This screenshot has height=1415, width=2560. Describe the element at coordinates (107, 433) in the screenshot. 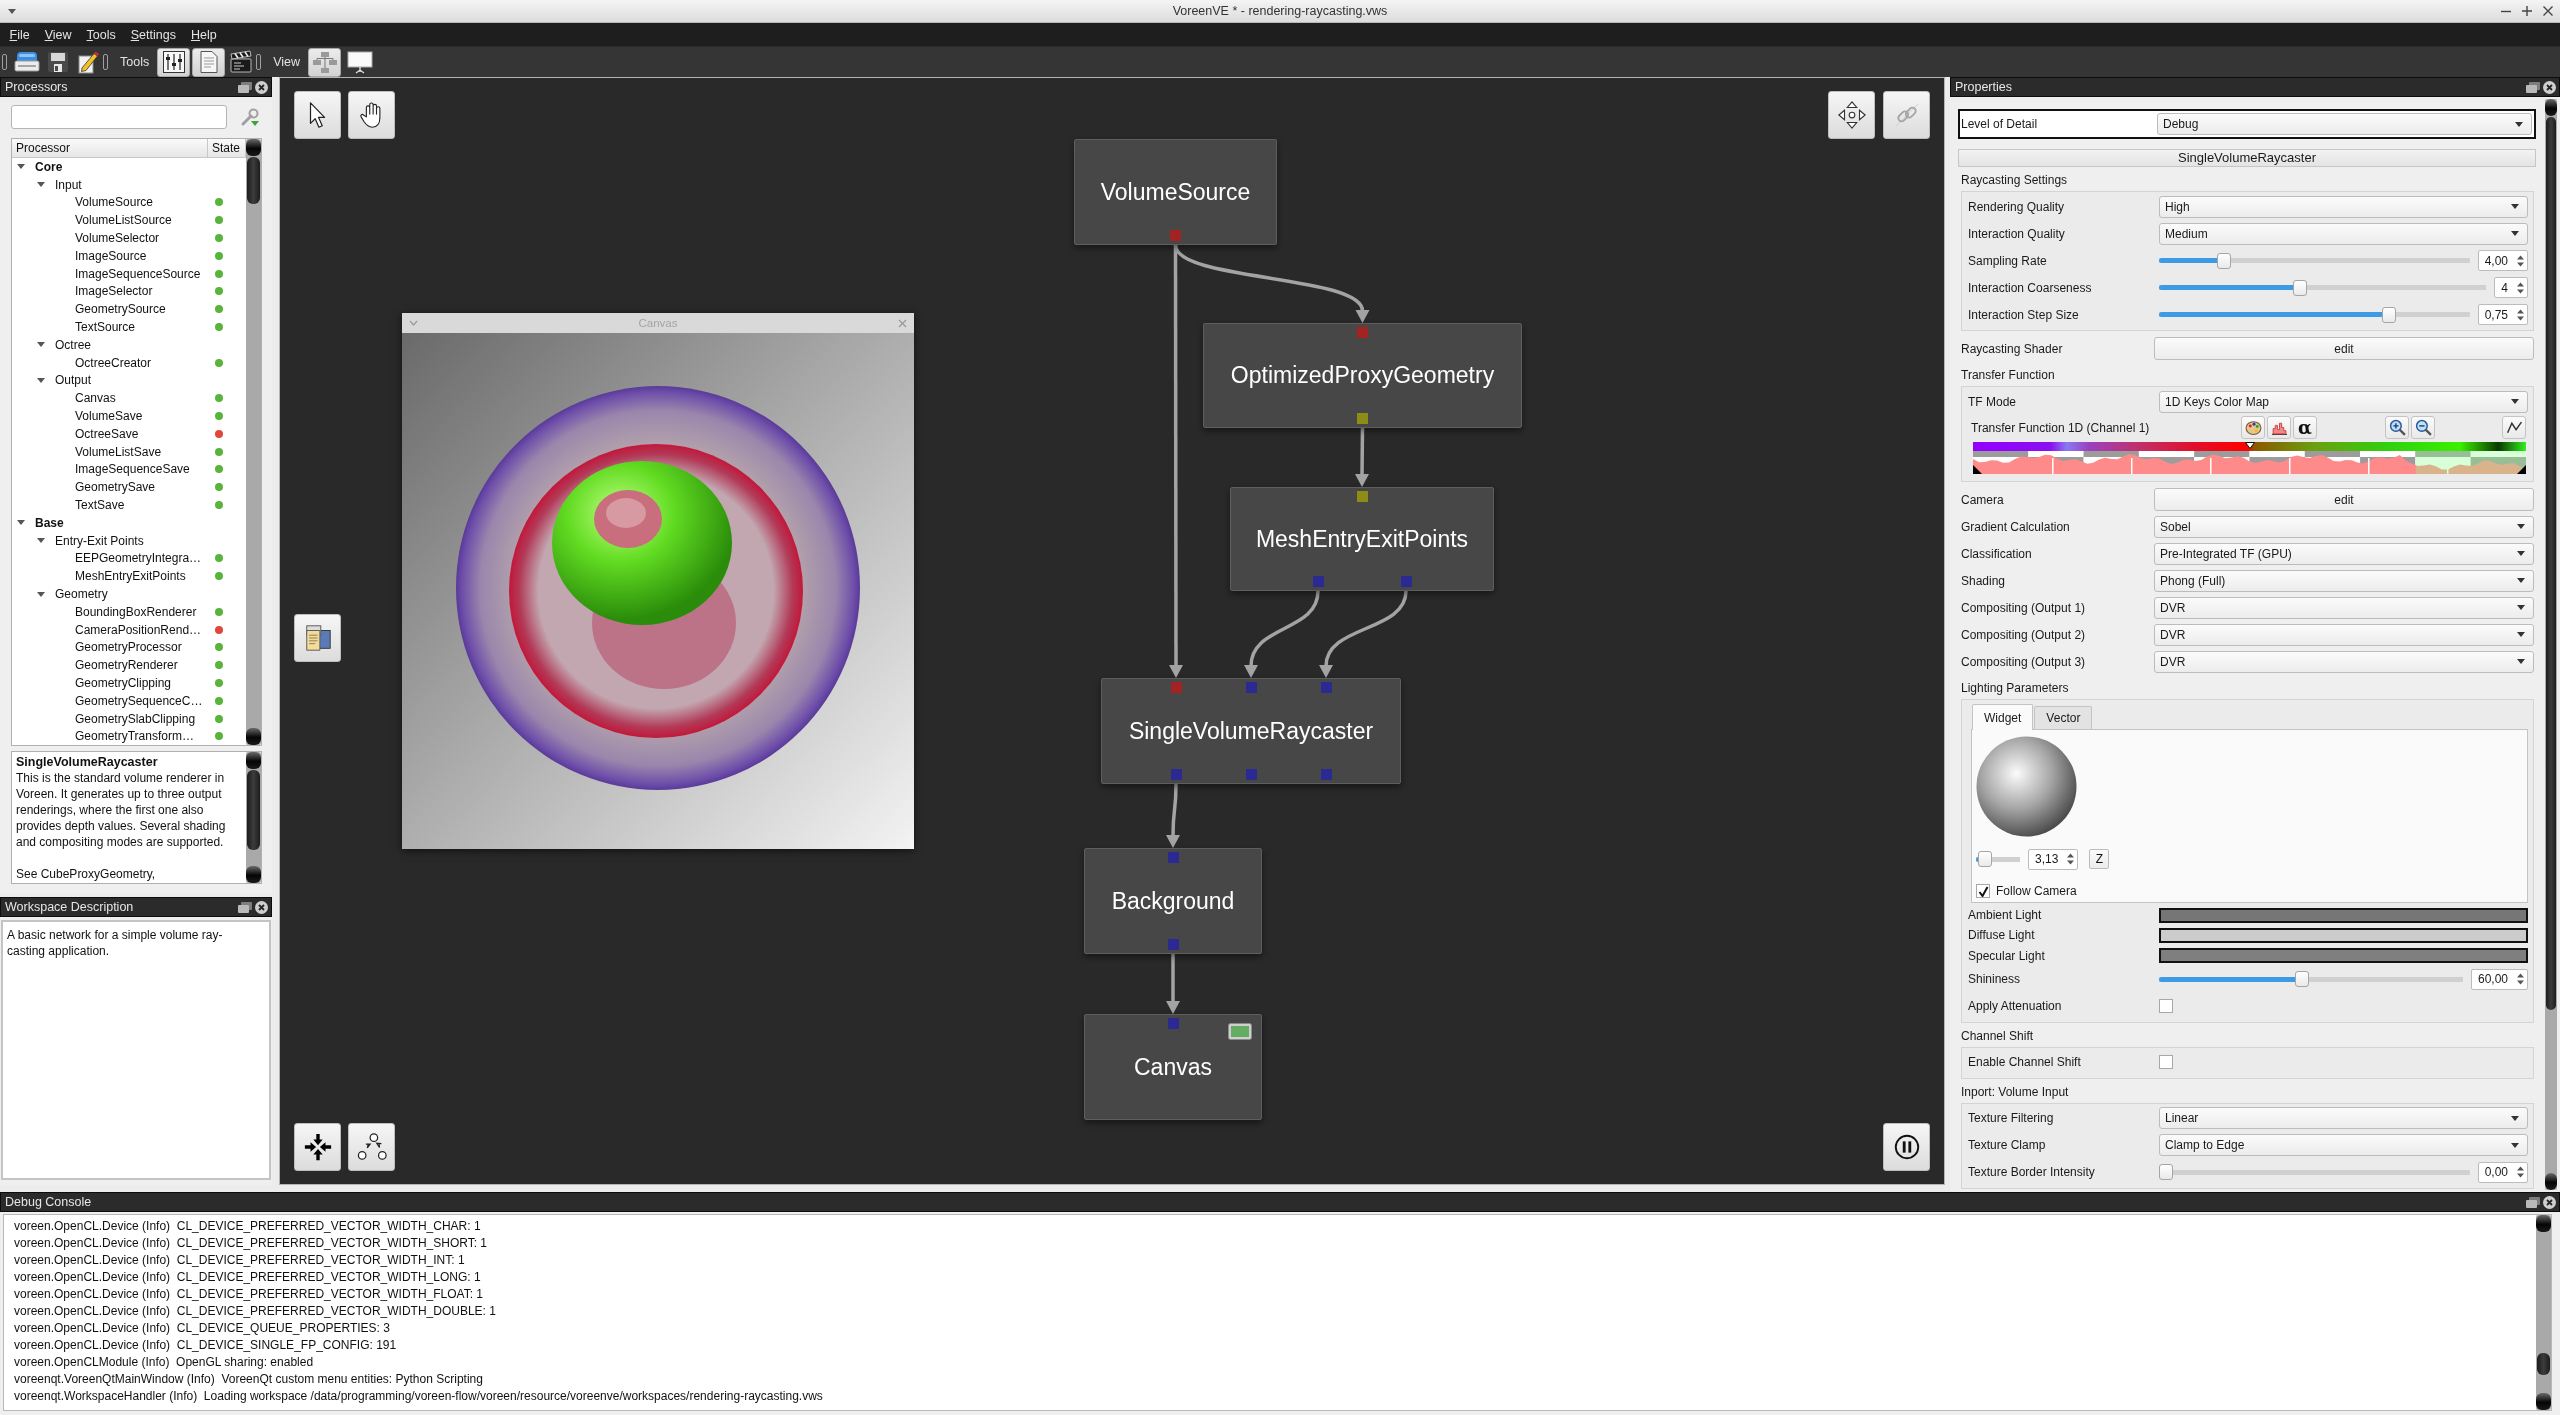

I see `tree-item: OctreeSave` at that location.